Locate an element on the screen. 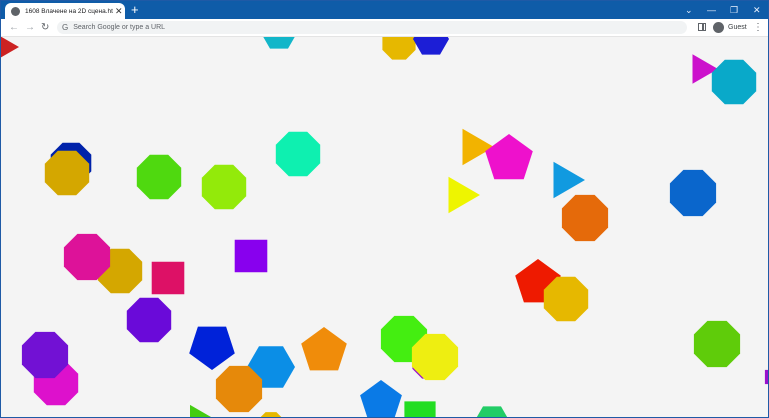 This screenshot has height=418, width=769. new-tab-button: + is located at coordinates (135, 10).